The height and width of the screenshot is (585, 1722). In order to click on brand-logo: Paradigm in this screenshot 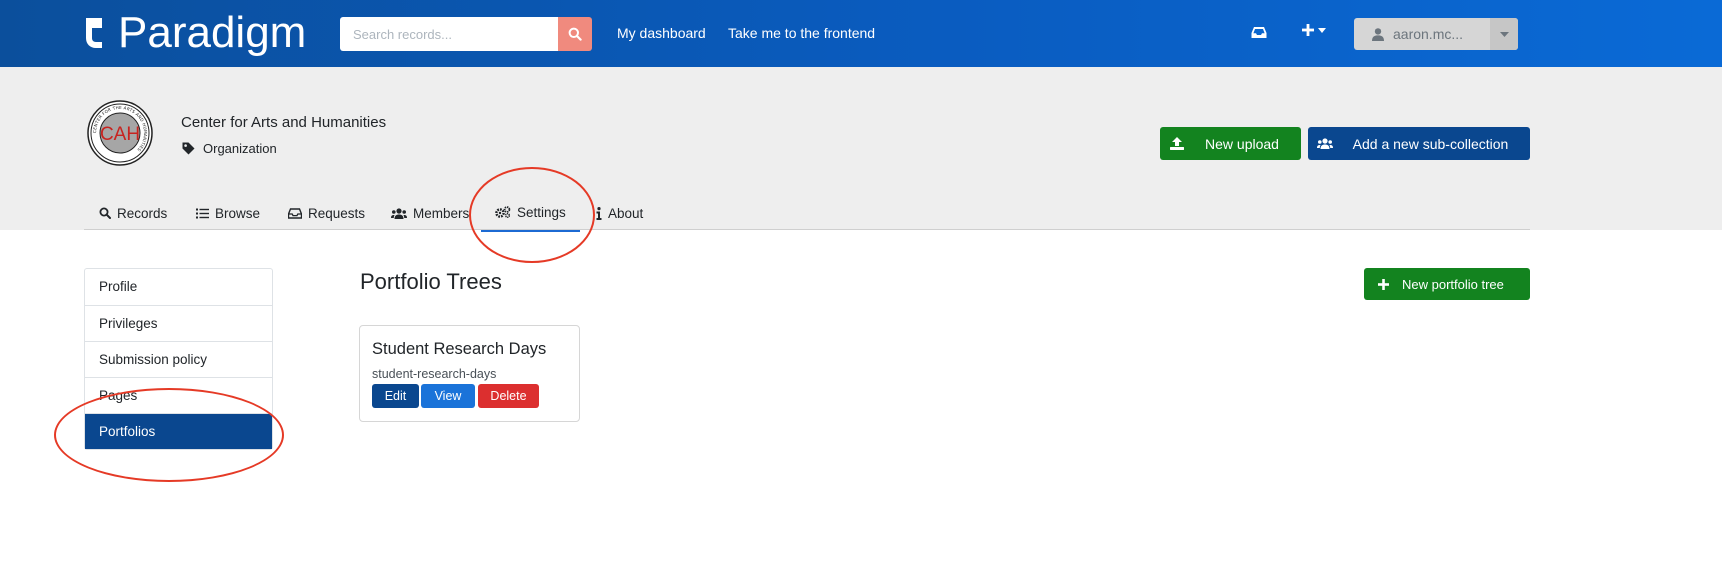, I will do `click(195, 33)`.